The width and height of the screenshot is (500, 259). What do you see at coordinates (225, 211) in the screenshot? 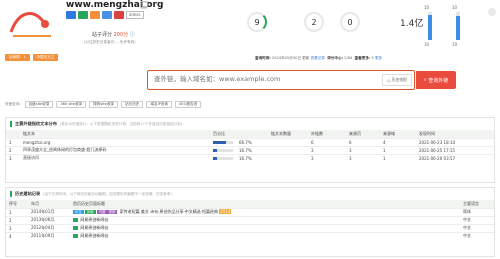
I see `highlight-badge: 2014` at bounding box center [225, 211].